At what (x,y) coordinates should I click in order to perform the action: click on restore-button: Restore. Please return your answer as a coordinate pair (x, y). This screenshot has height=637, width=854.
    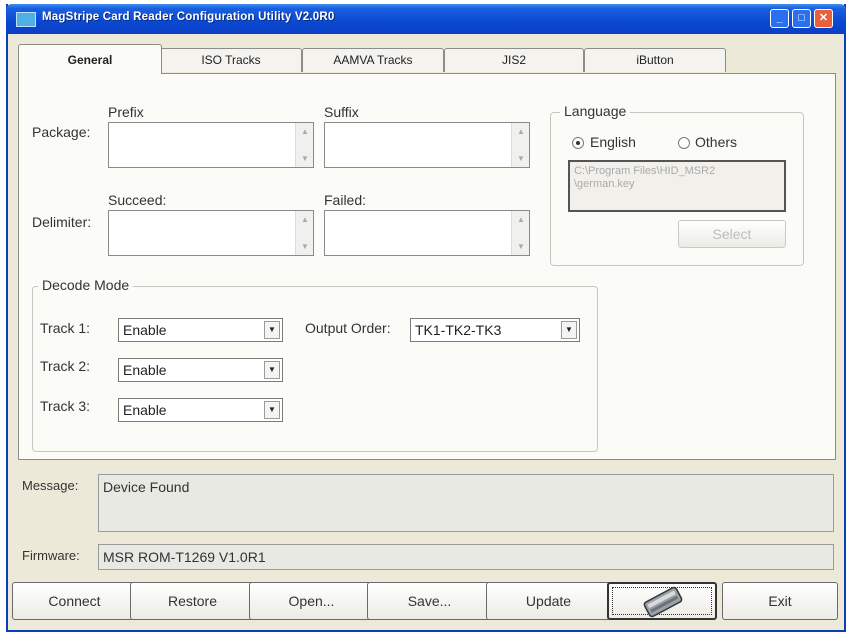
    Looking at the image, I should click on (192, 601).